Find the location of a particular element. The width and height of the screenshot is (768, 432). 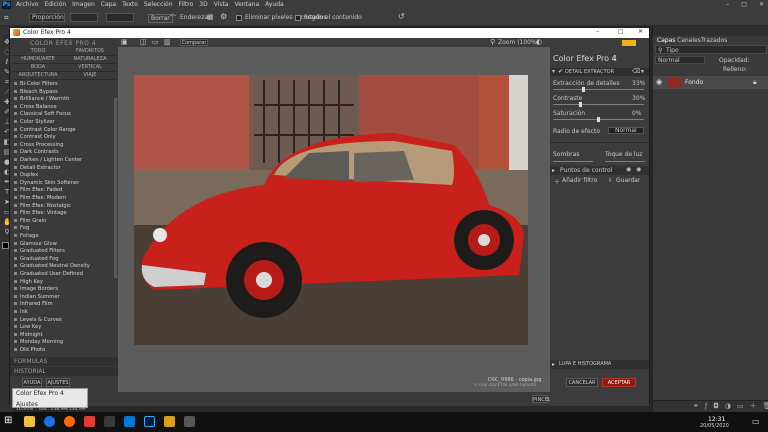

menu-capa: Capa is located at coordinates (108, 5).